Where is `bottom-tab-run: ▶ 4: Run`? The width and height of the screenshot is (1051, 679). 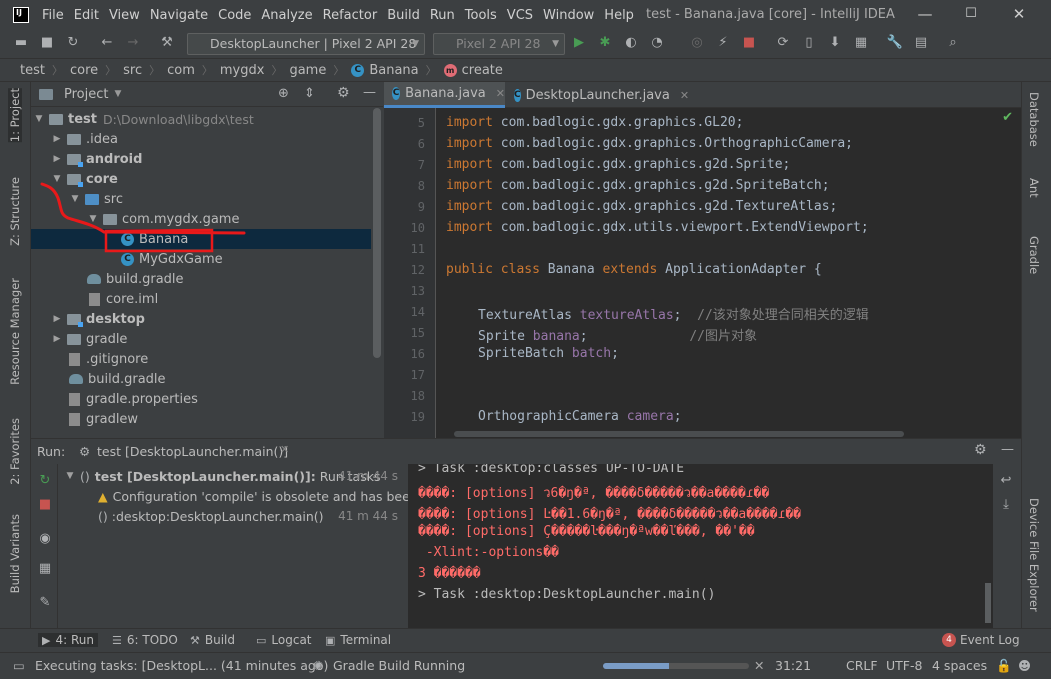
bottom-tab-run: ▶ 4: Run is located at coordinates (68, 640).